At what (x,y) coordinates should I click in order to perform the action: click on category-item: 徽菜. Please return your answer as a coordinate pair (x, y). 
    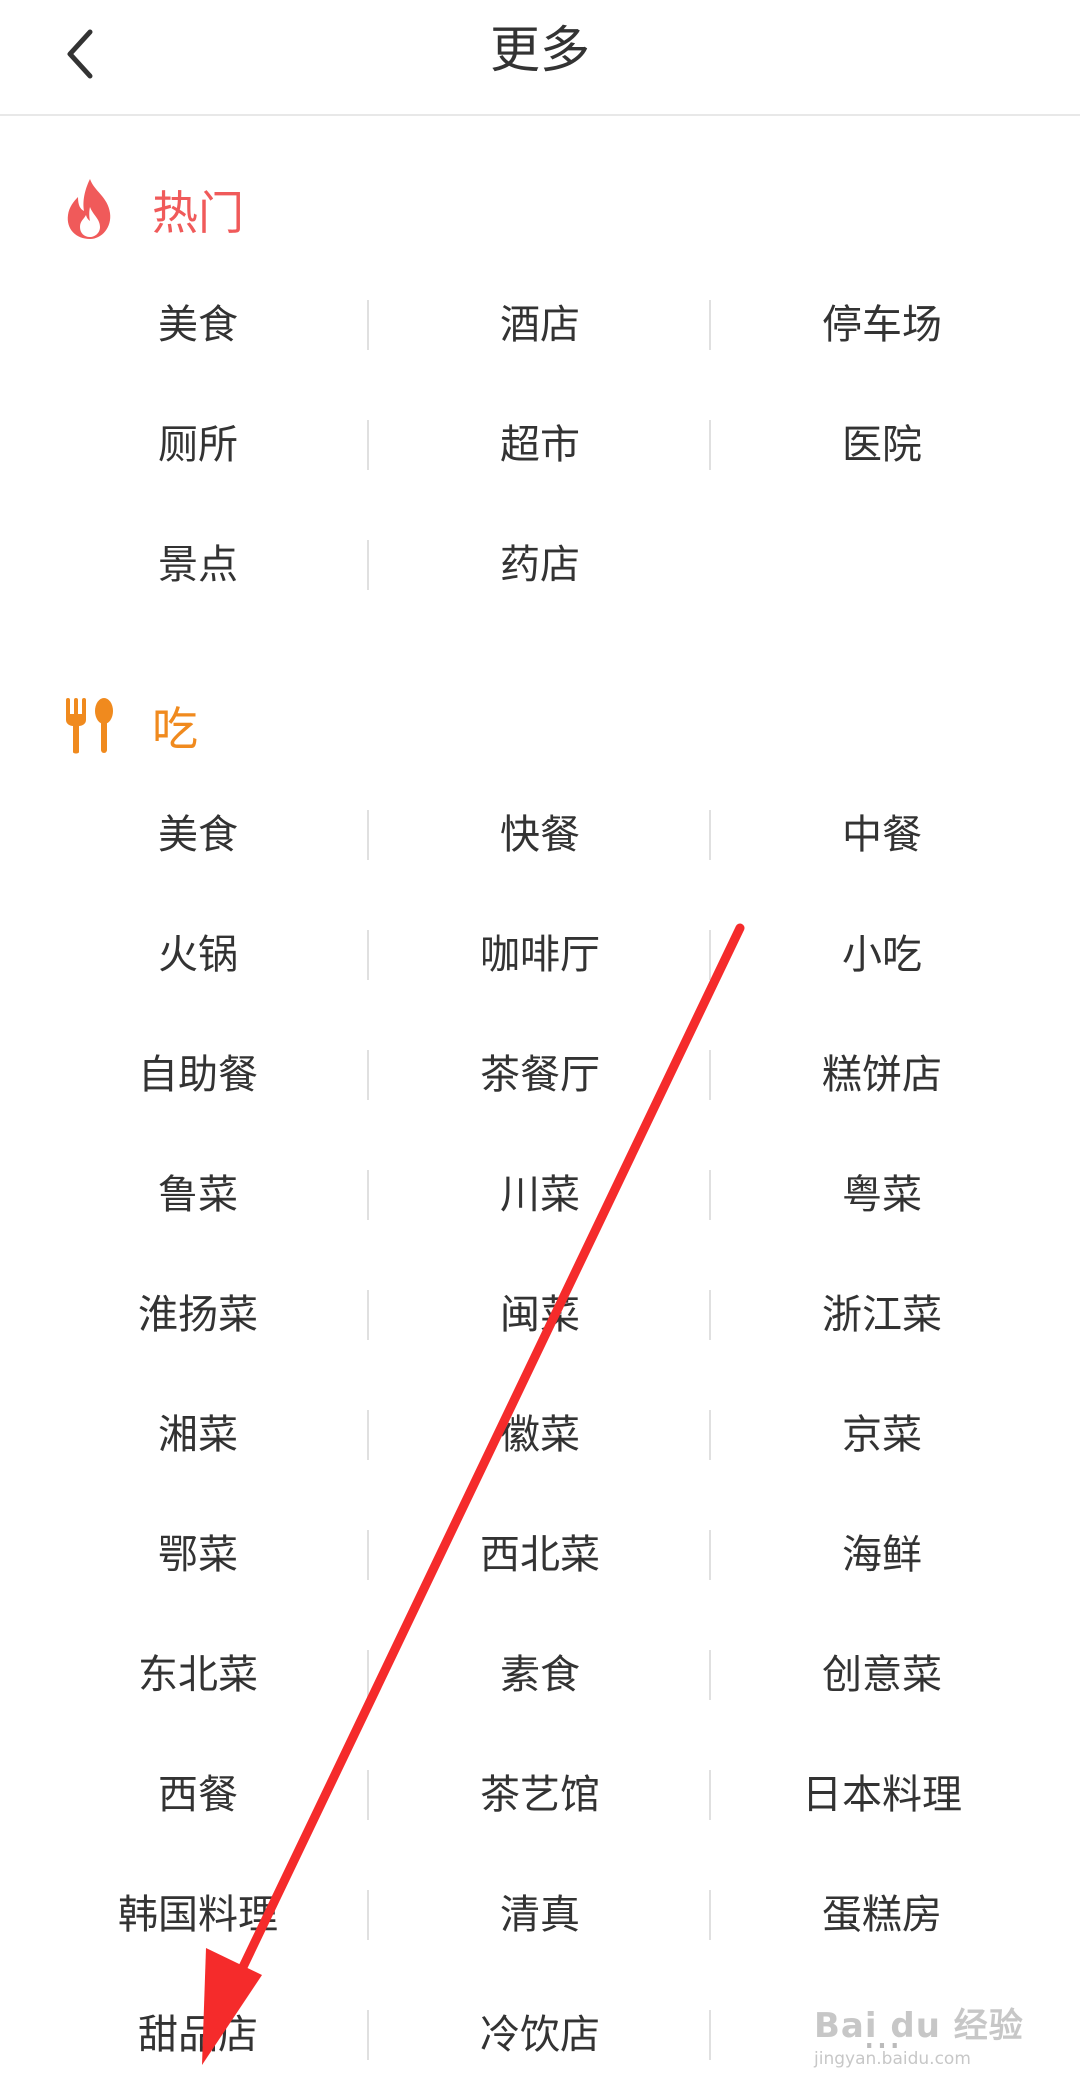
    Looking at the image, I should click on (540, 1435).